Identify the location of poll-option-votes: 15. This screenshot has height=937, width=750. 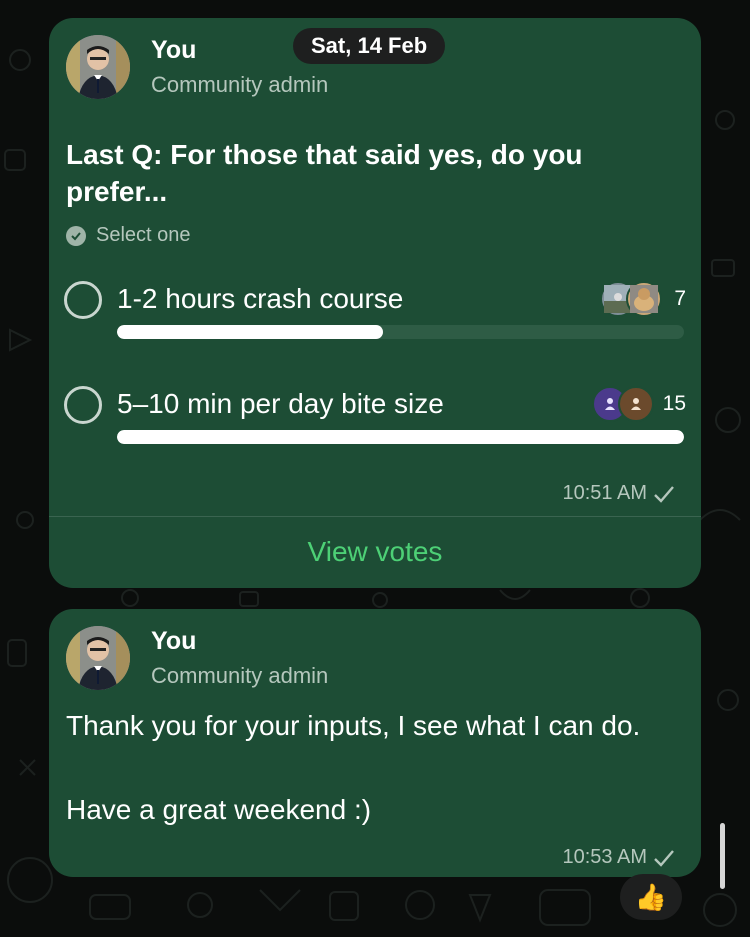
(674, 403).